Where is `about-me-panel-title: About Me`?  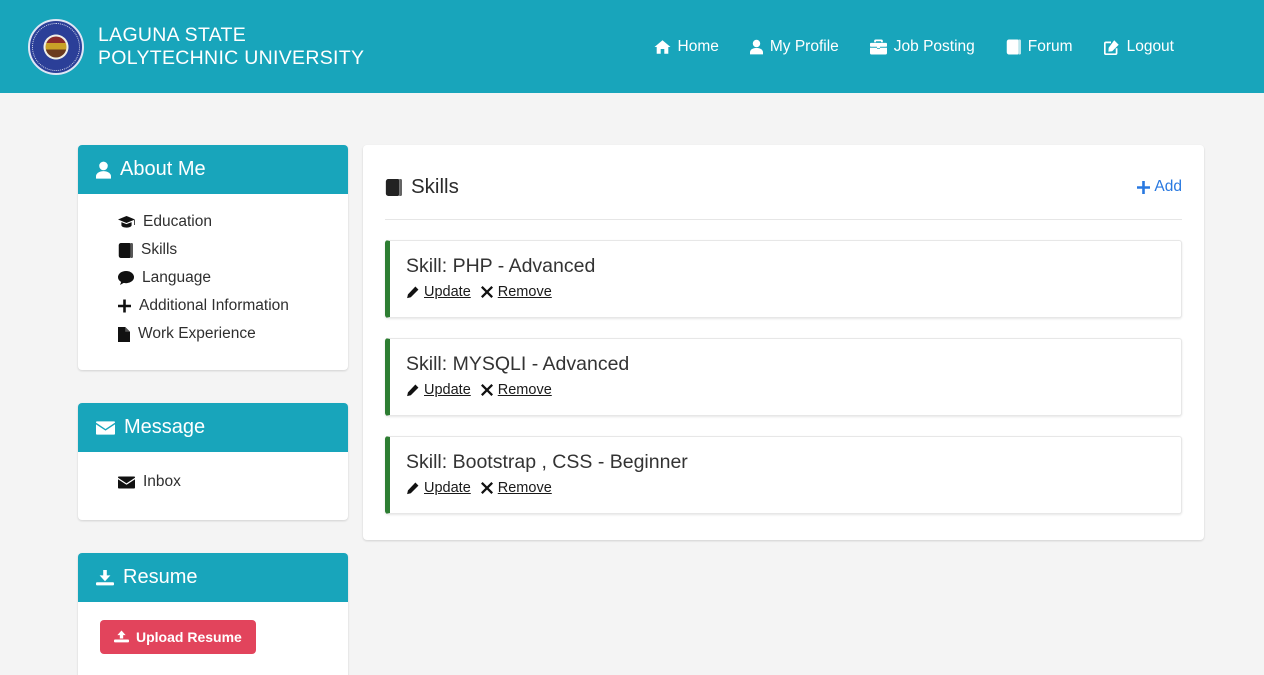 about-me-panel-title: About Me is located at coordinates (163, 169).